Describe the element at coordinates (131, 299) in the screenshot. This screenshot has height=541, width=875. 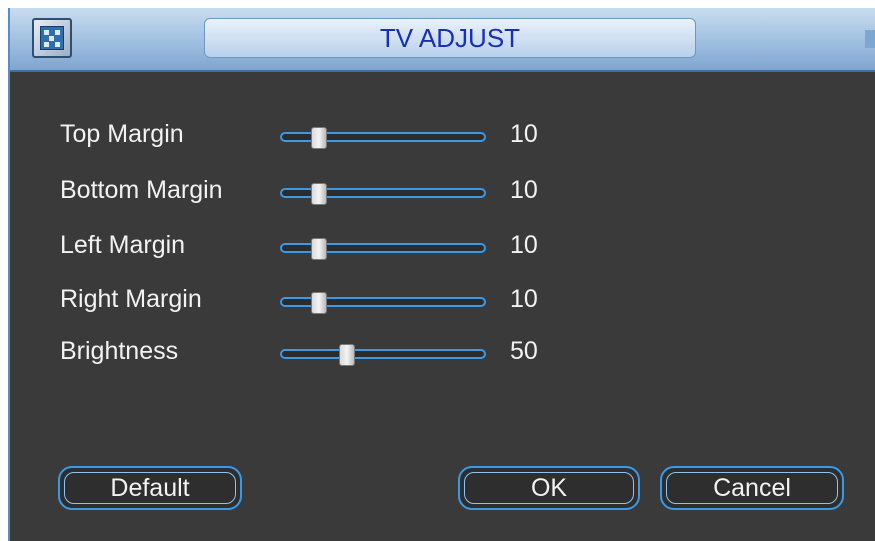
I see `setting-label: Right Margin` at that location.